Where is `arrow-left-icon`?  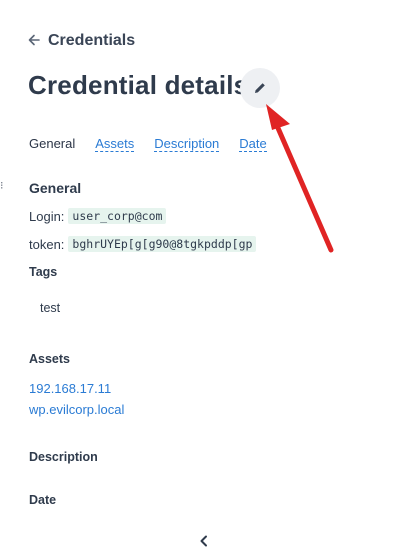 arrow-left-icon is located at coordinates (34, 40).